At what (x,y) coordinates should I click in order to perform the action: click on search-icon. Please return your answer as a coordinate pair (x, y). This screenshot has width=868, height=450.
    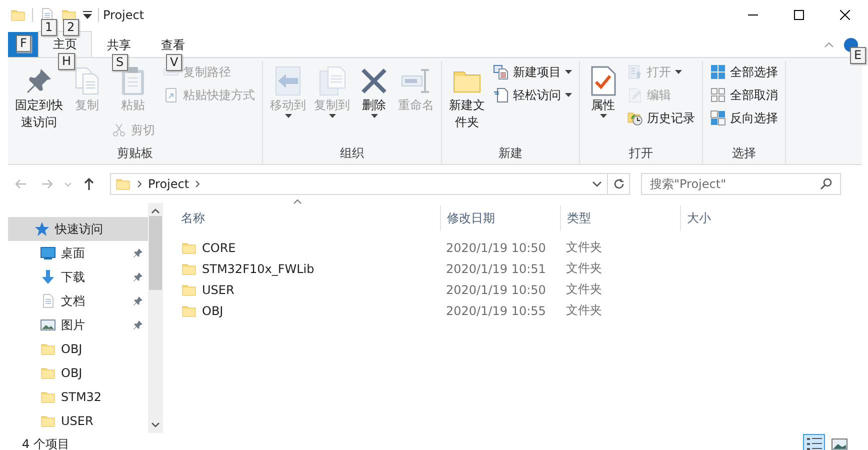
    Looking at the image, I should click on (826, 184).